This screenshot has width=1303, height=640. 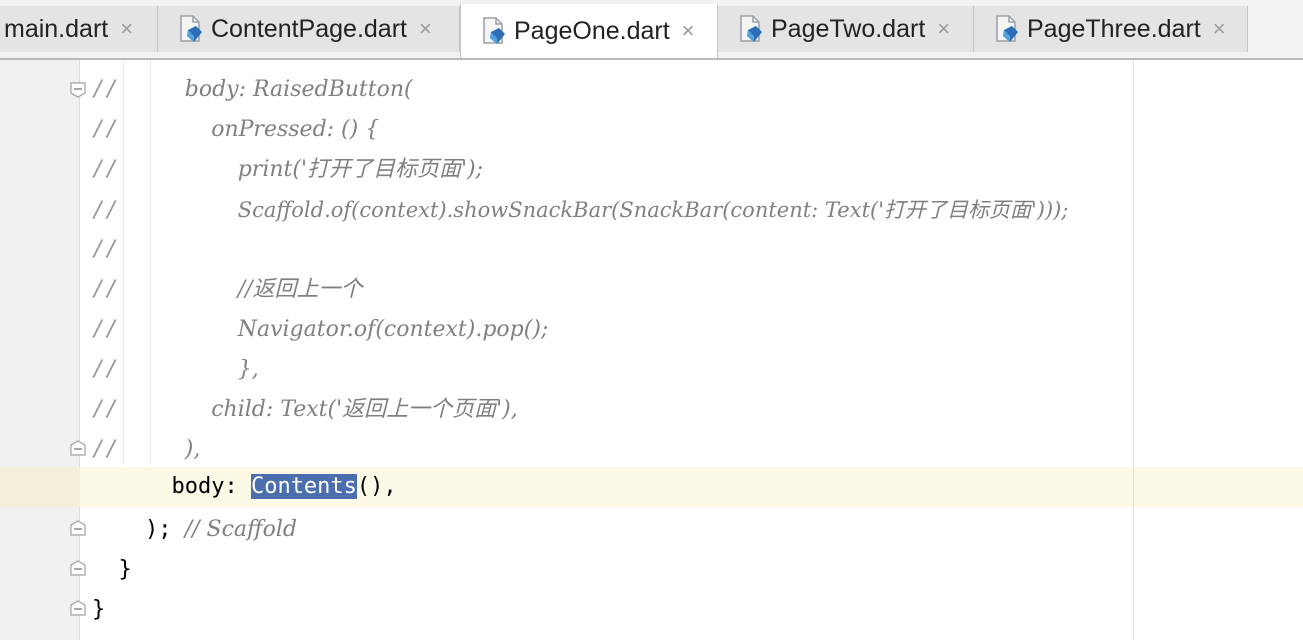 I want to click on tab-pageone-dart: PageOne.dart ×, so click(x=589, y=31).